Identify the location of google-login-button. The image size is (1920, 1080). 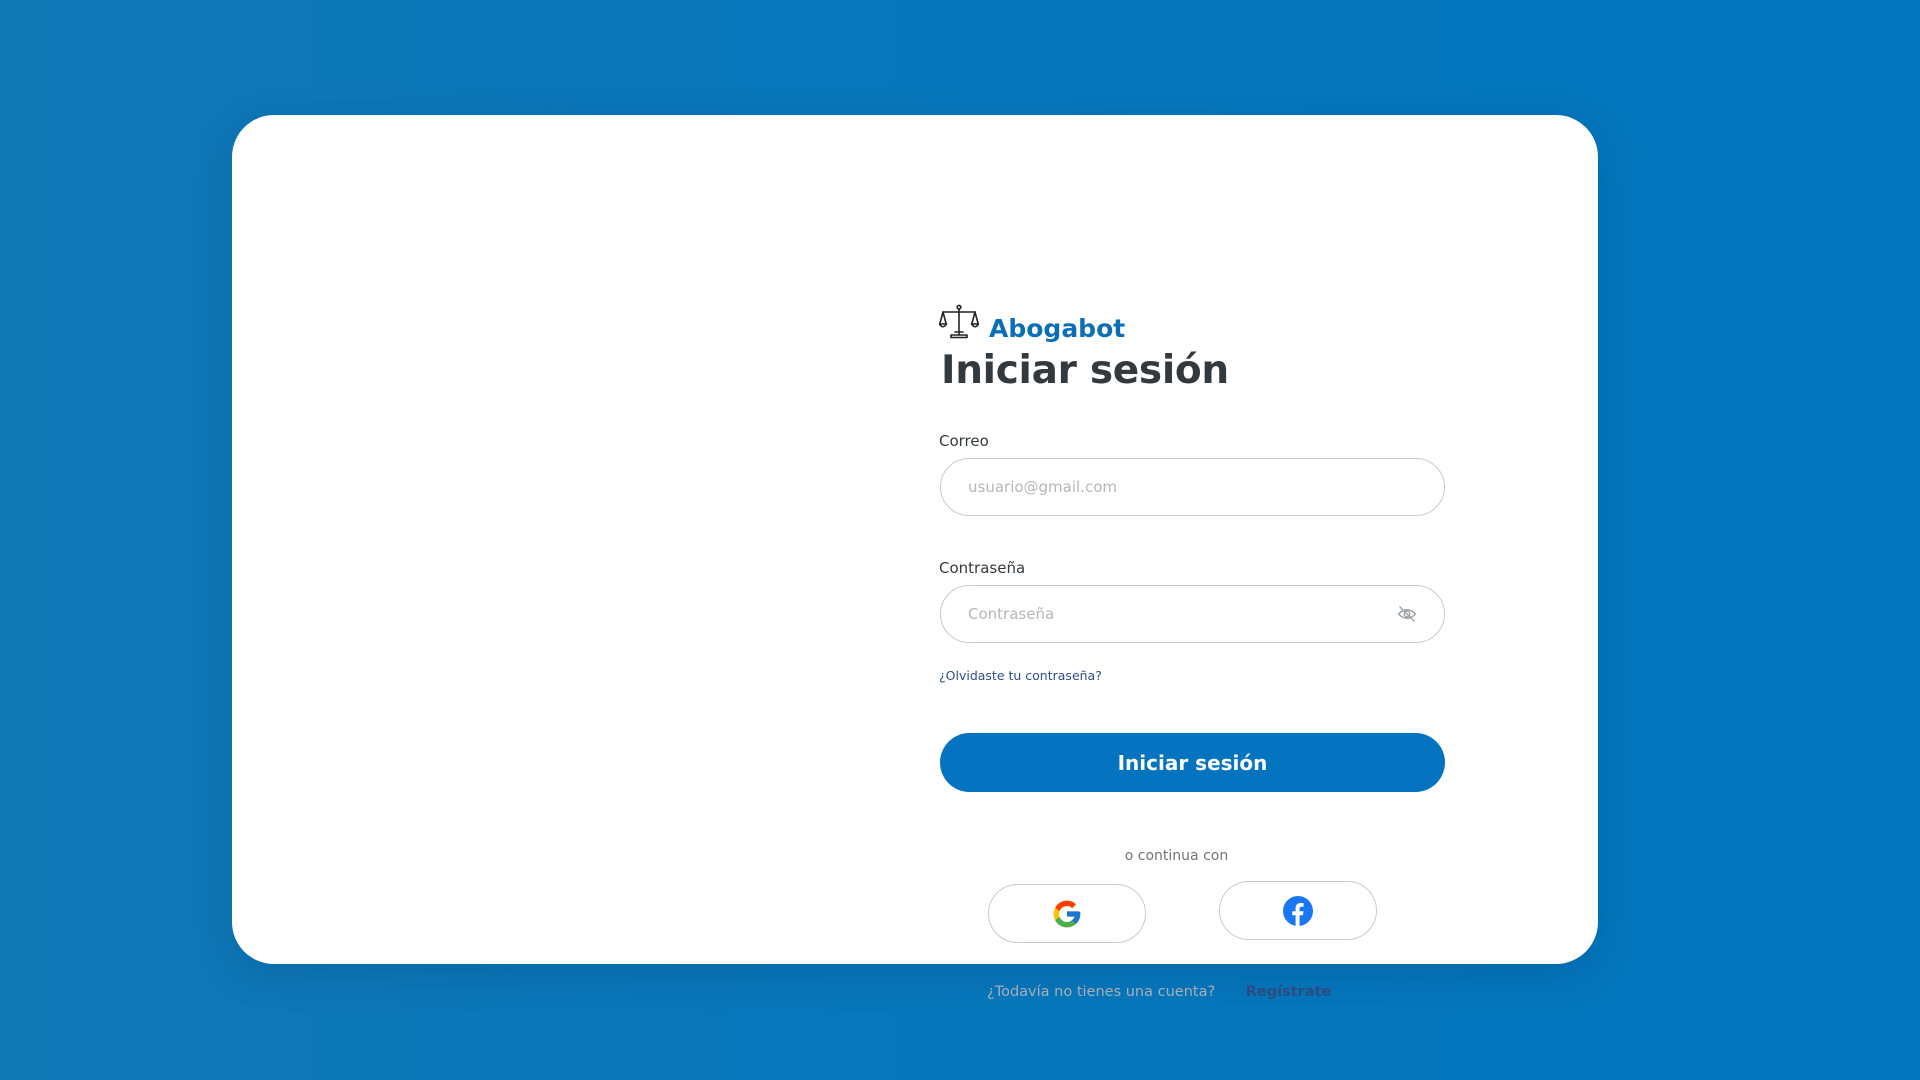
(1067, 913).